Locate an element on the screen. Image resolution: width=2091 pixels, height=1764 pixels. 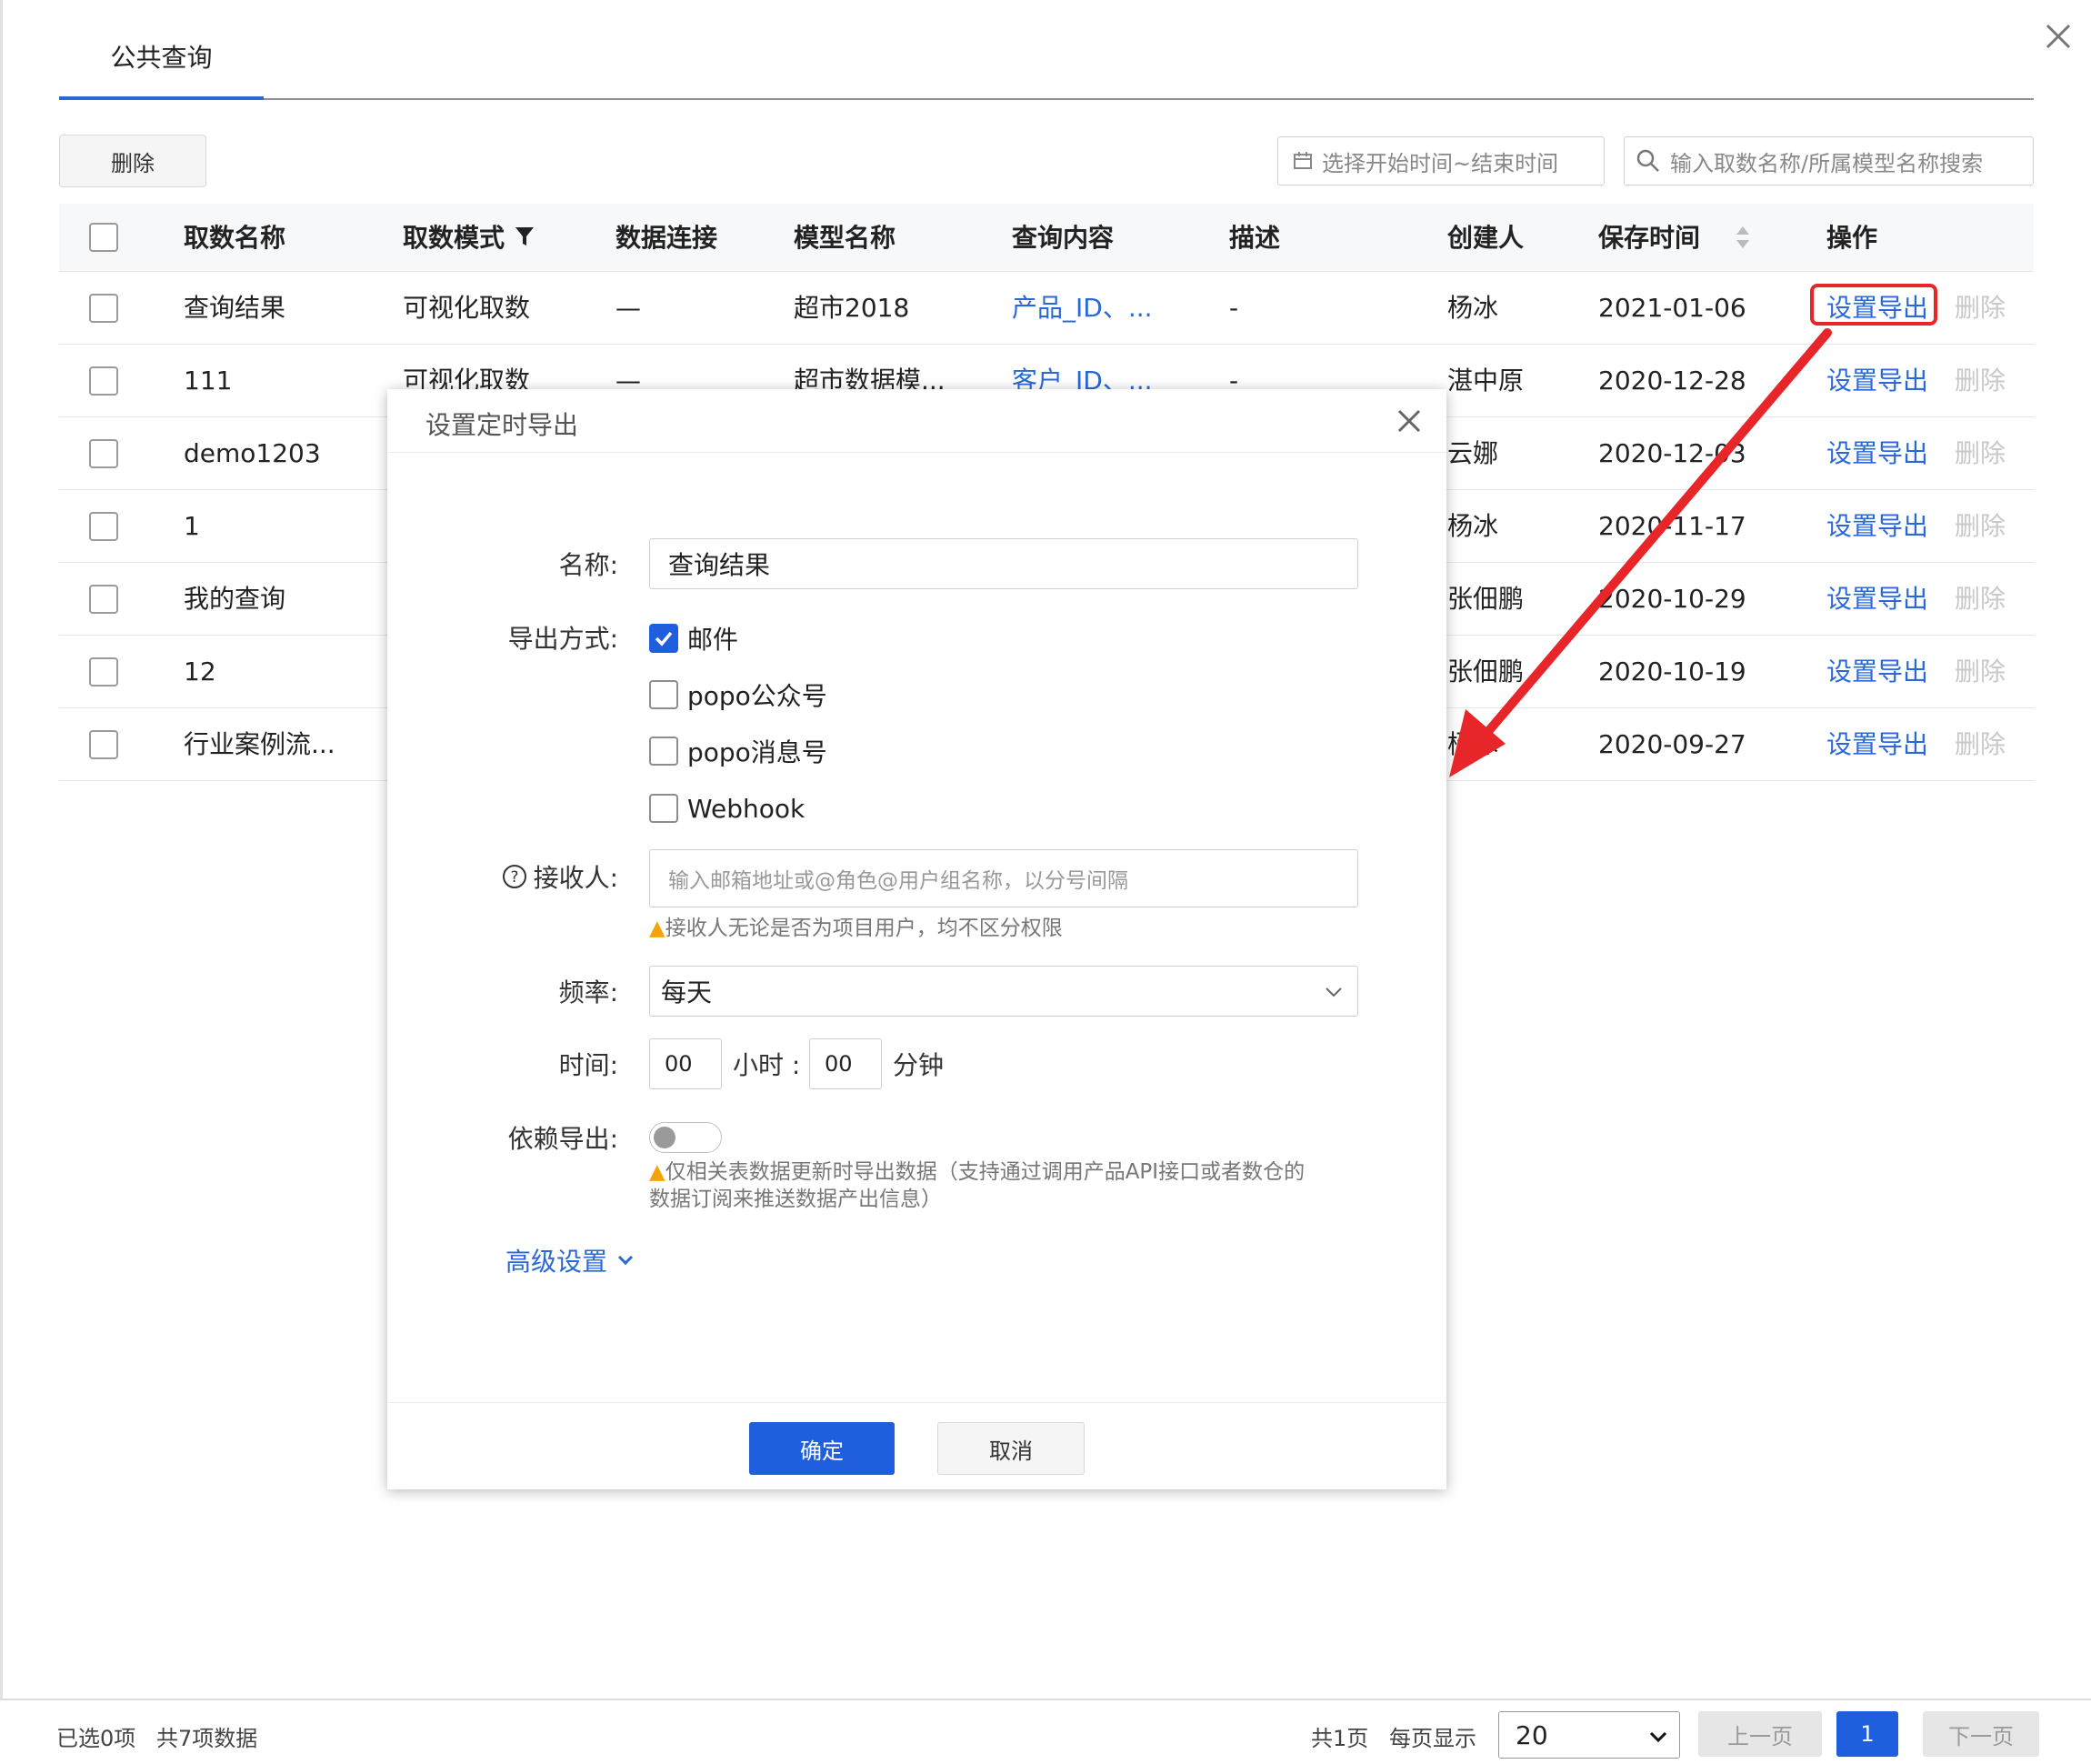
header-name: 取数名称 is located at coordinates (235, 238).